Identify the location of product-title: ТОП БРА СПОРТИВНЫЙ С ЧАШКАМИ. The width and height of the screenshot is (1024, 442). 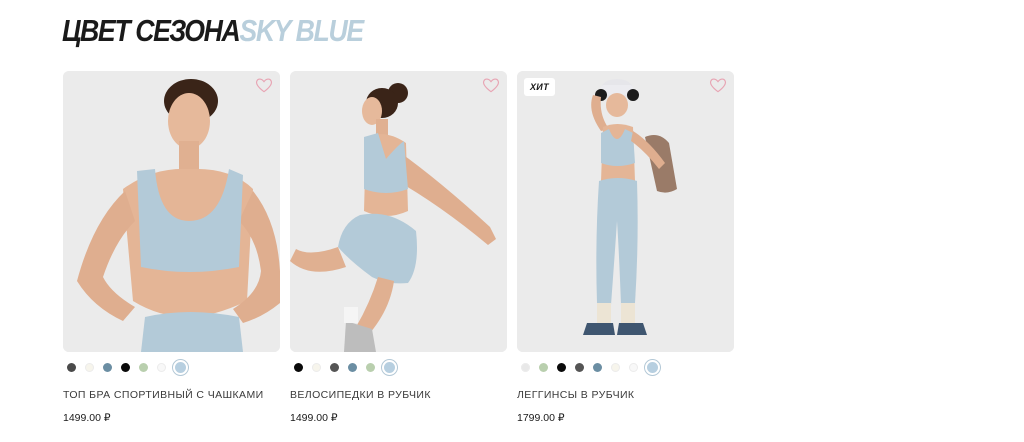
(171, 395).